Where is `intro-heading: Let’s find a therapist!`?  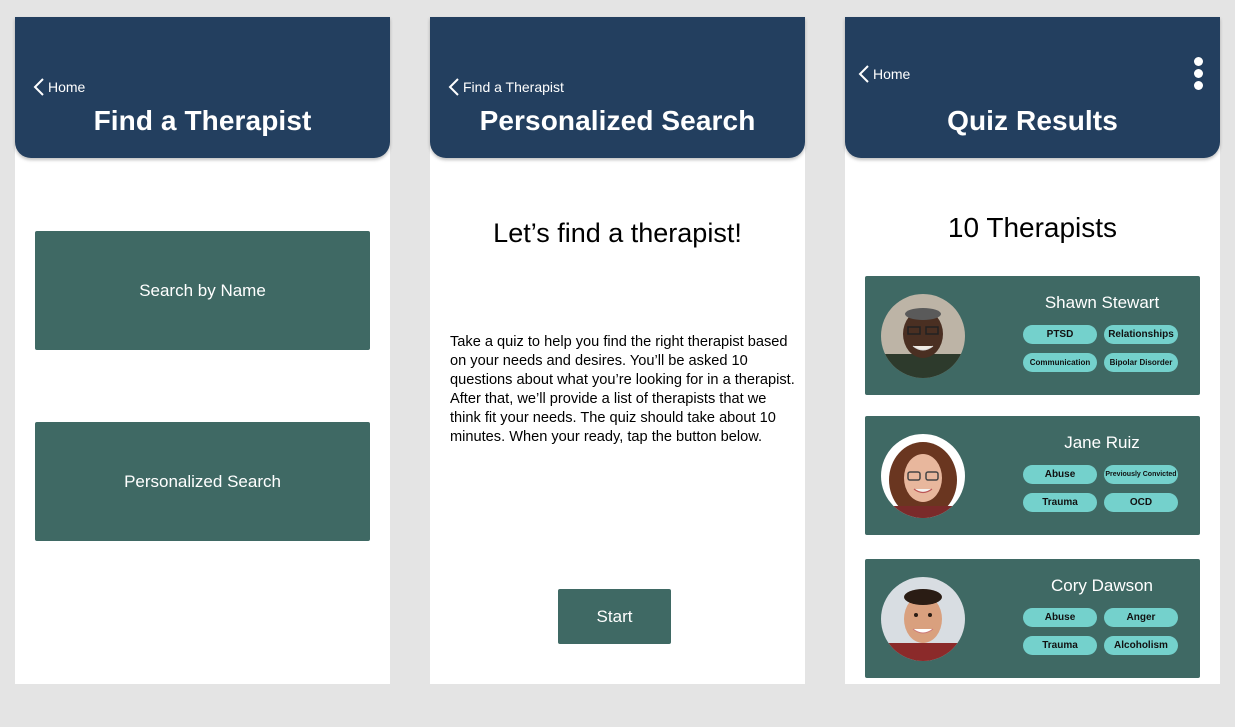
intro-heading: Let’s find a therapist! is located at coordinates (617, 233).